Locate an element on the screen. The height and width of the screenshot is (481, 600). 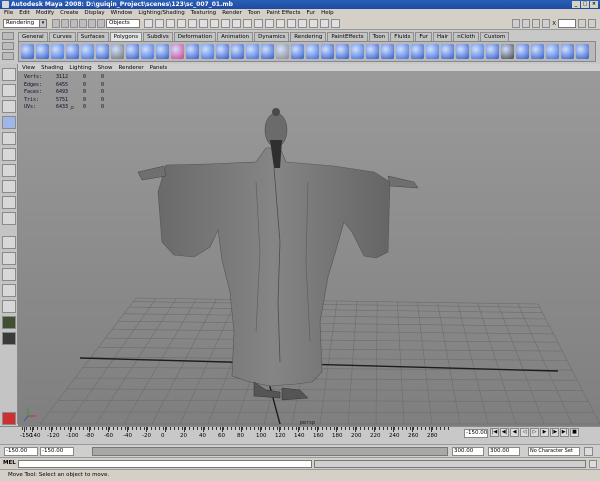
menu-item-render: Render is located at coordinates (232, 13).